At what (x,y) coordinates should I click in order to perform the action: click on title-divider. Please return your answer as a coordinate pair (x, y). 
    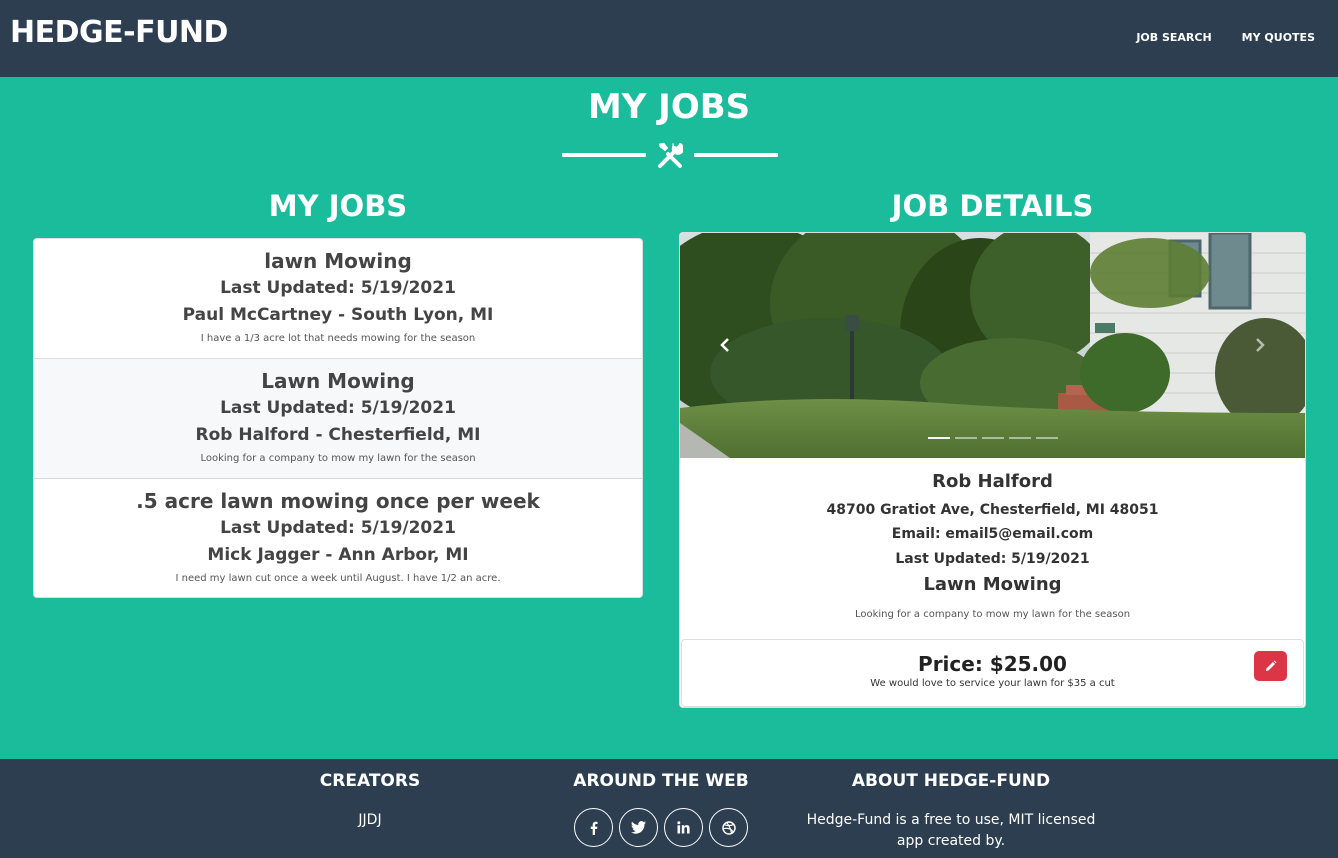
    Looking at the image, I should click on (670, 155).